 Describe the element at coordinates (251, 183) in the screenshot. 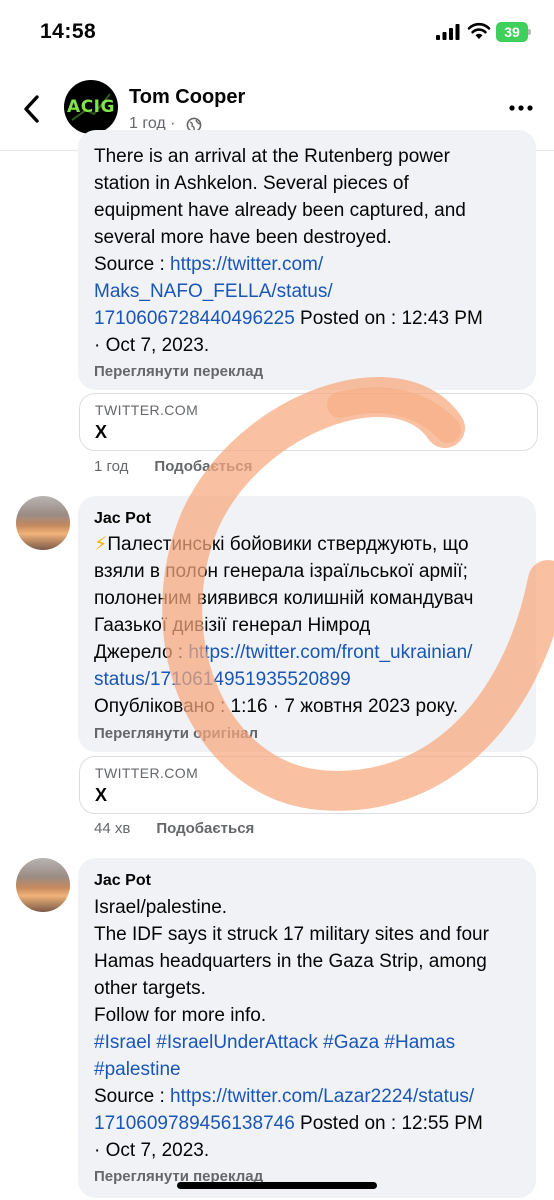

I see `text-line: station in Ashkelon. Several pieces of` at that location.